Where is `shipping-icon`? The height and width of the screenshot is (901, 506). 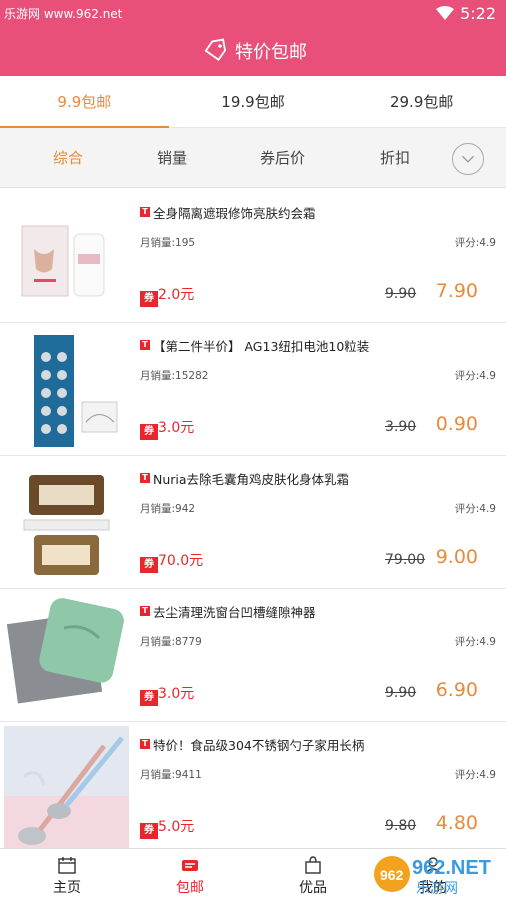 shipping-icon is located at coordinates (190, 865).